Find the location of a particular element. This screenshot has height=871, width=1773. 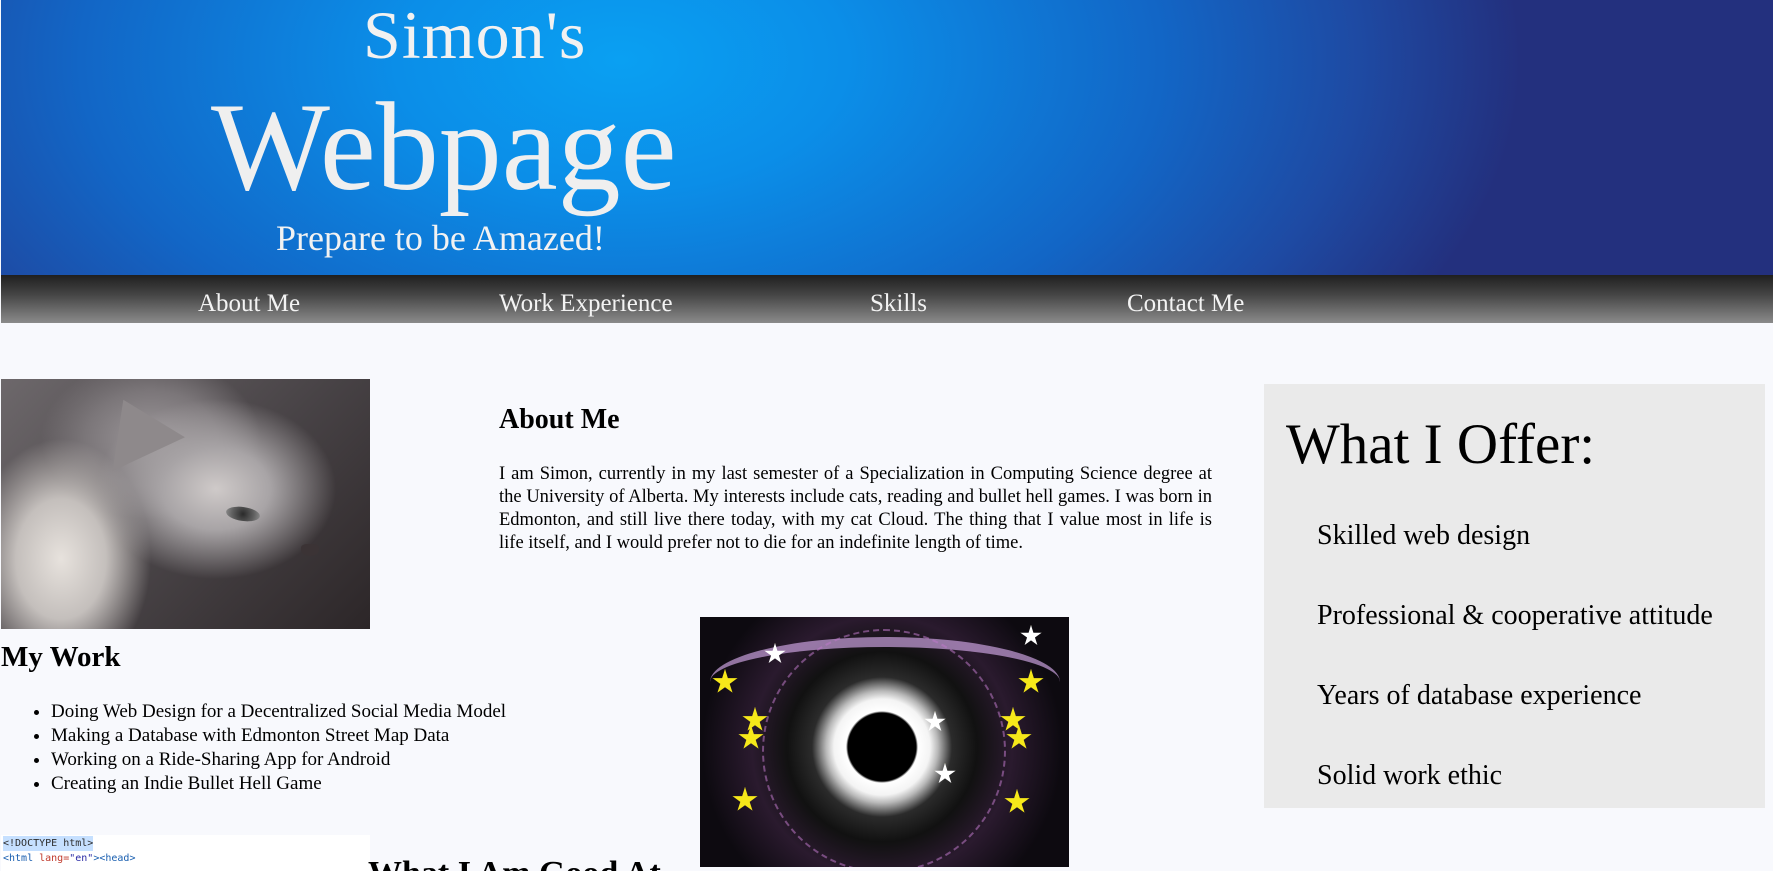

nav-link-work-experience: Work Experience is located at coordinates (586, 303).